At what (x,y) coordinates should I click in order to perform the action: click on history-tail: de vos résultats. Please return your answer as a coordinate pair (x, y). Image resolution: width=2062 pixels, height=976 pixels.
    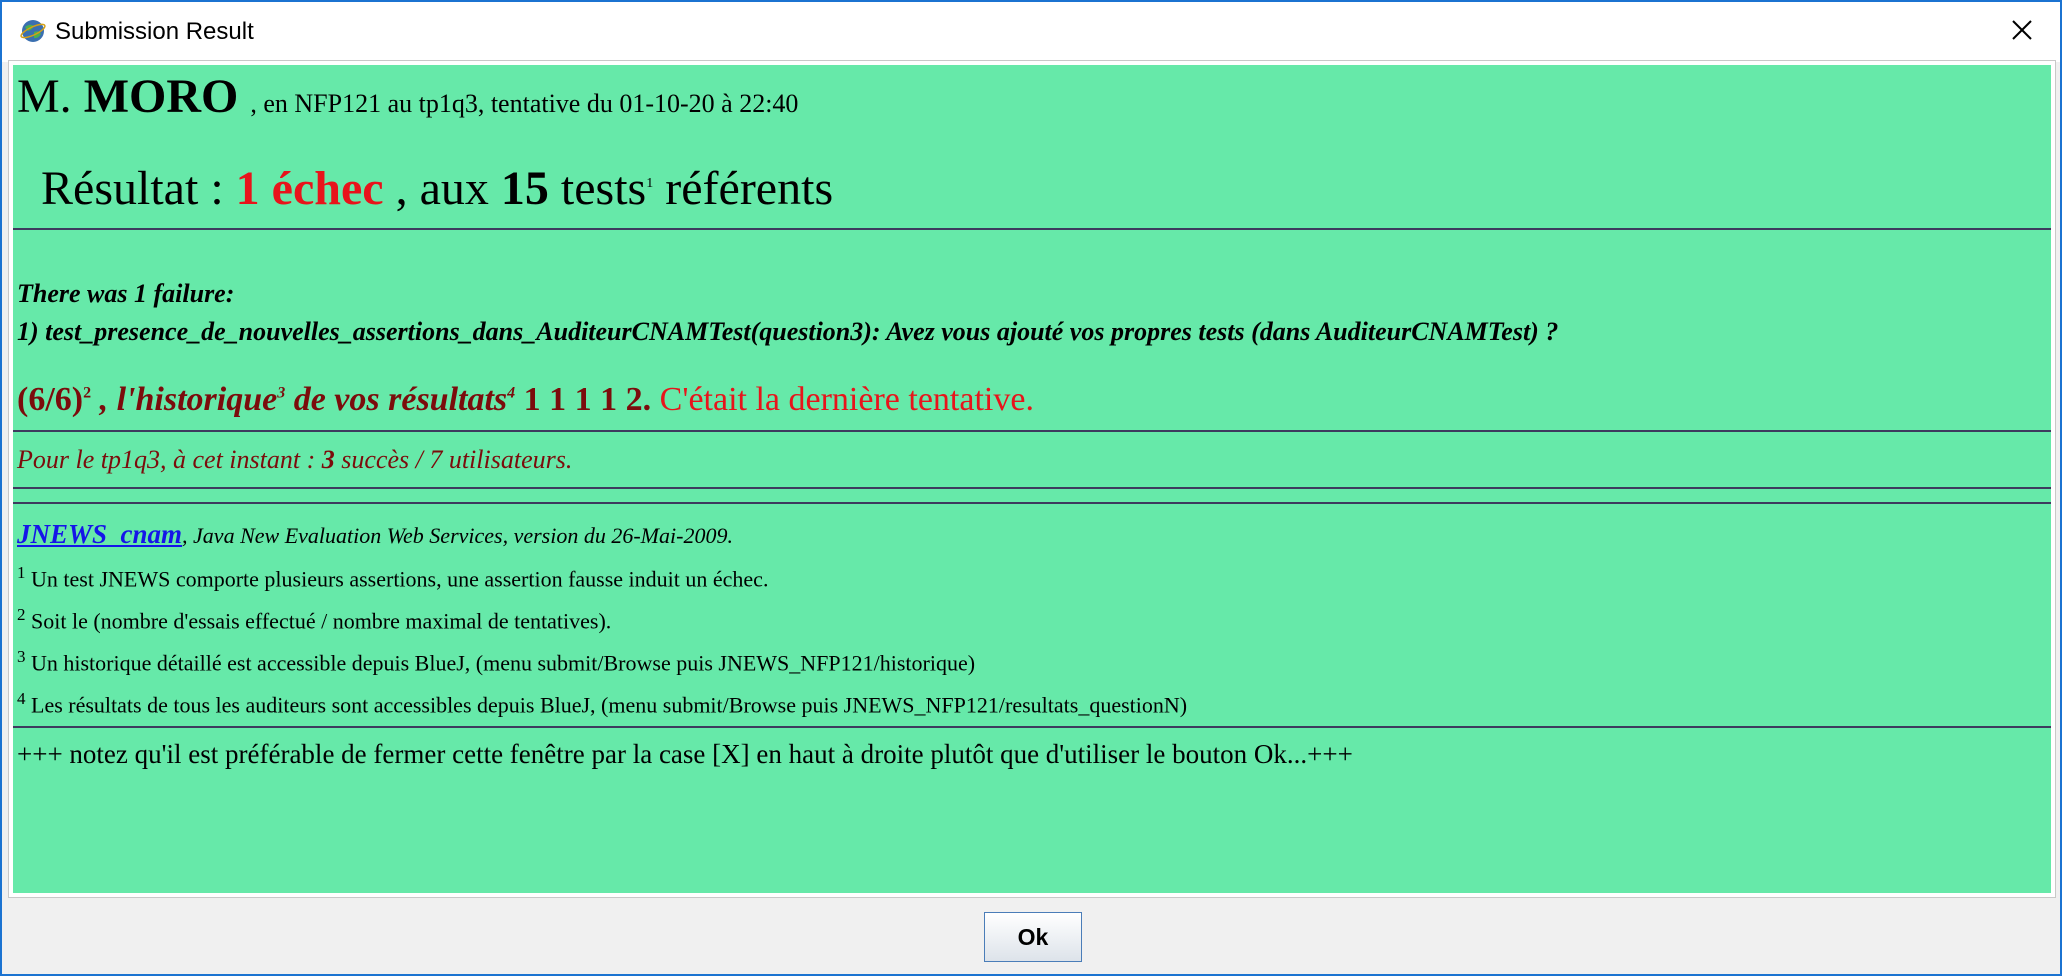
    Looking at the image, I should click on (400, 399).